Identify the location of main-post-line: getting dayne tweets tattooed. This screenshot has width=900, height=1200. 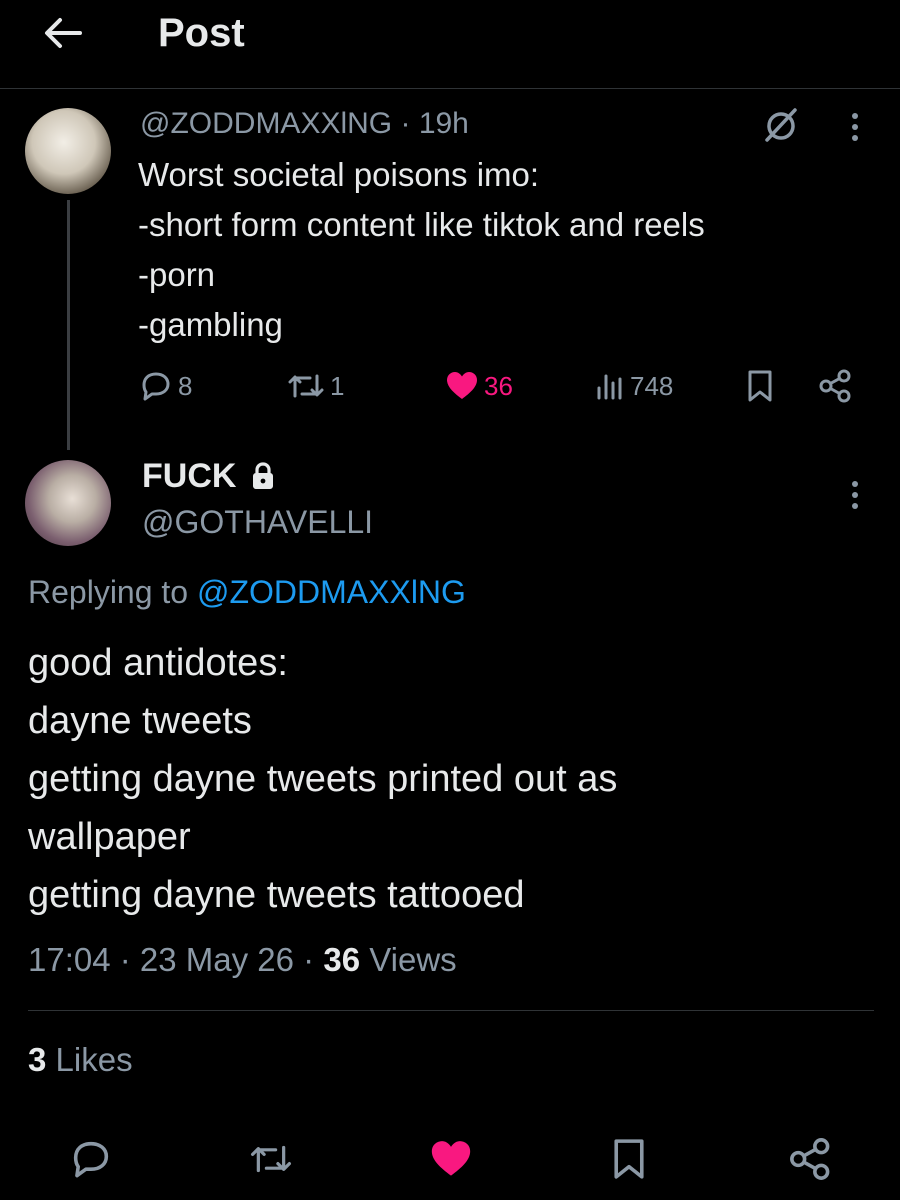
(276, 895).